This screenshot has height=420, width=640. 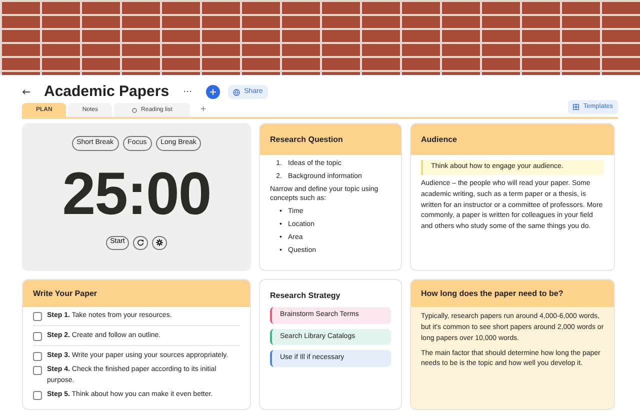 What do you see at coordinates (576, 107) in the screenshot?
I see `grid-icon` at bounding box center [576, 107].